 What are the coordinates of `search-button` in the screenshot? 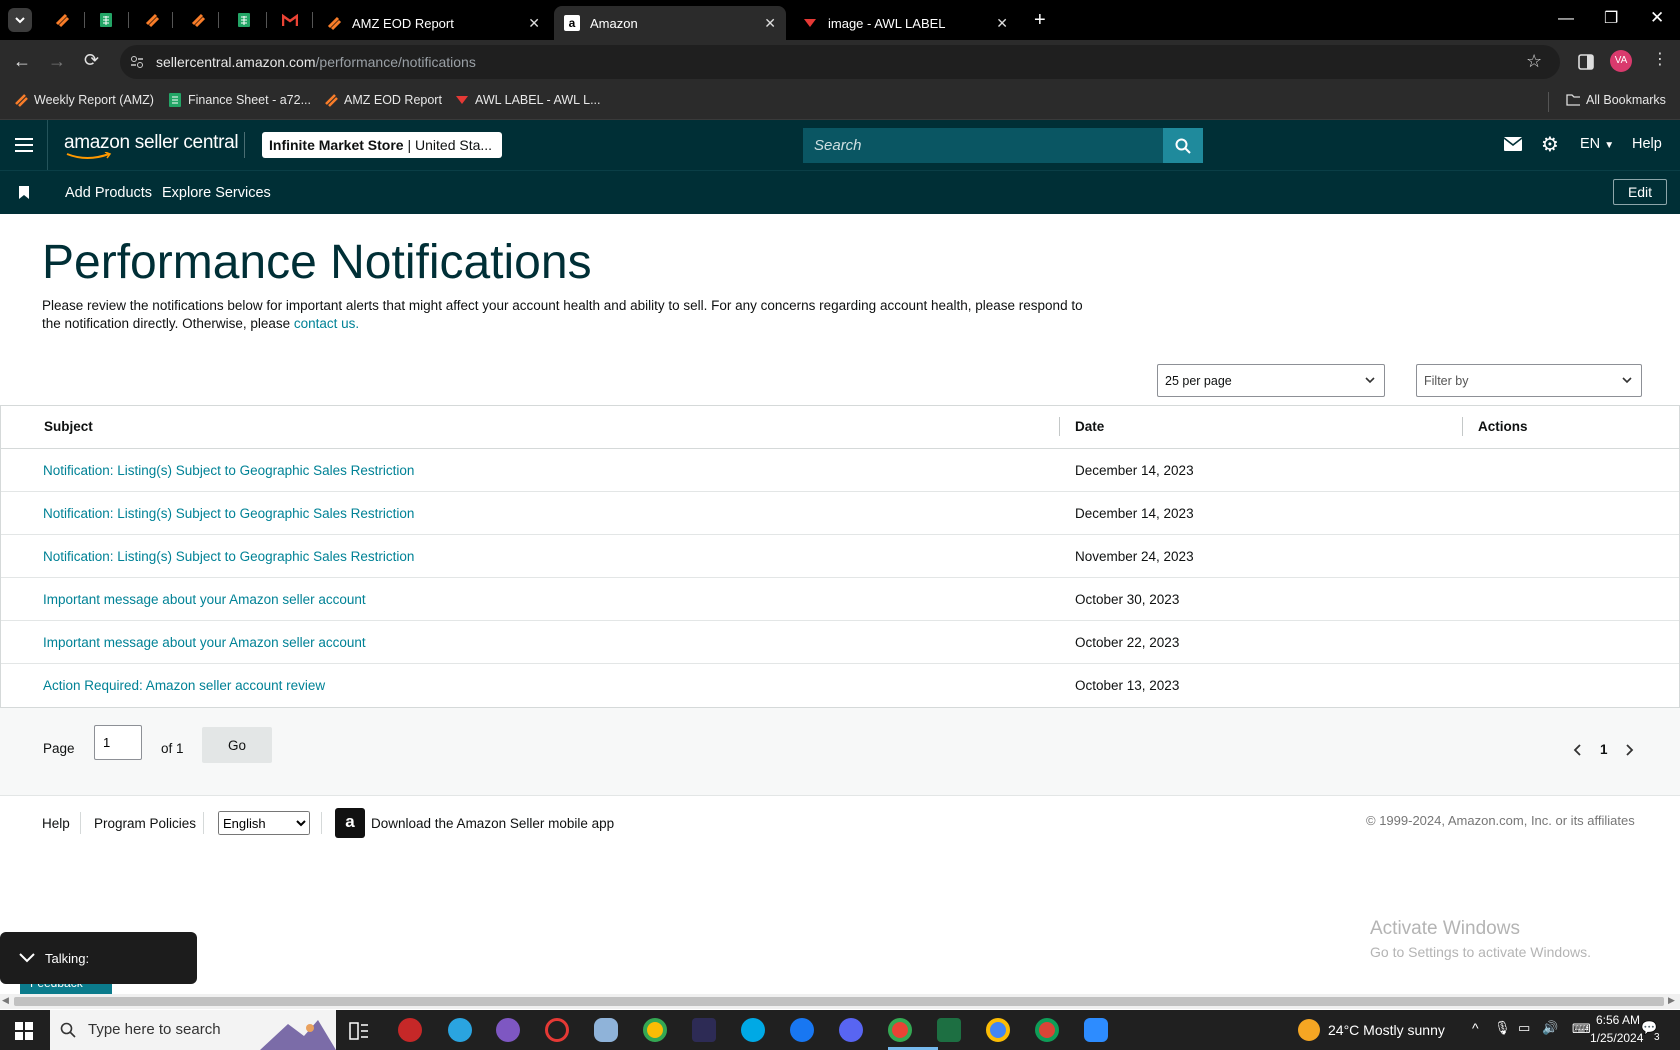 It's located at (1183, 145).